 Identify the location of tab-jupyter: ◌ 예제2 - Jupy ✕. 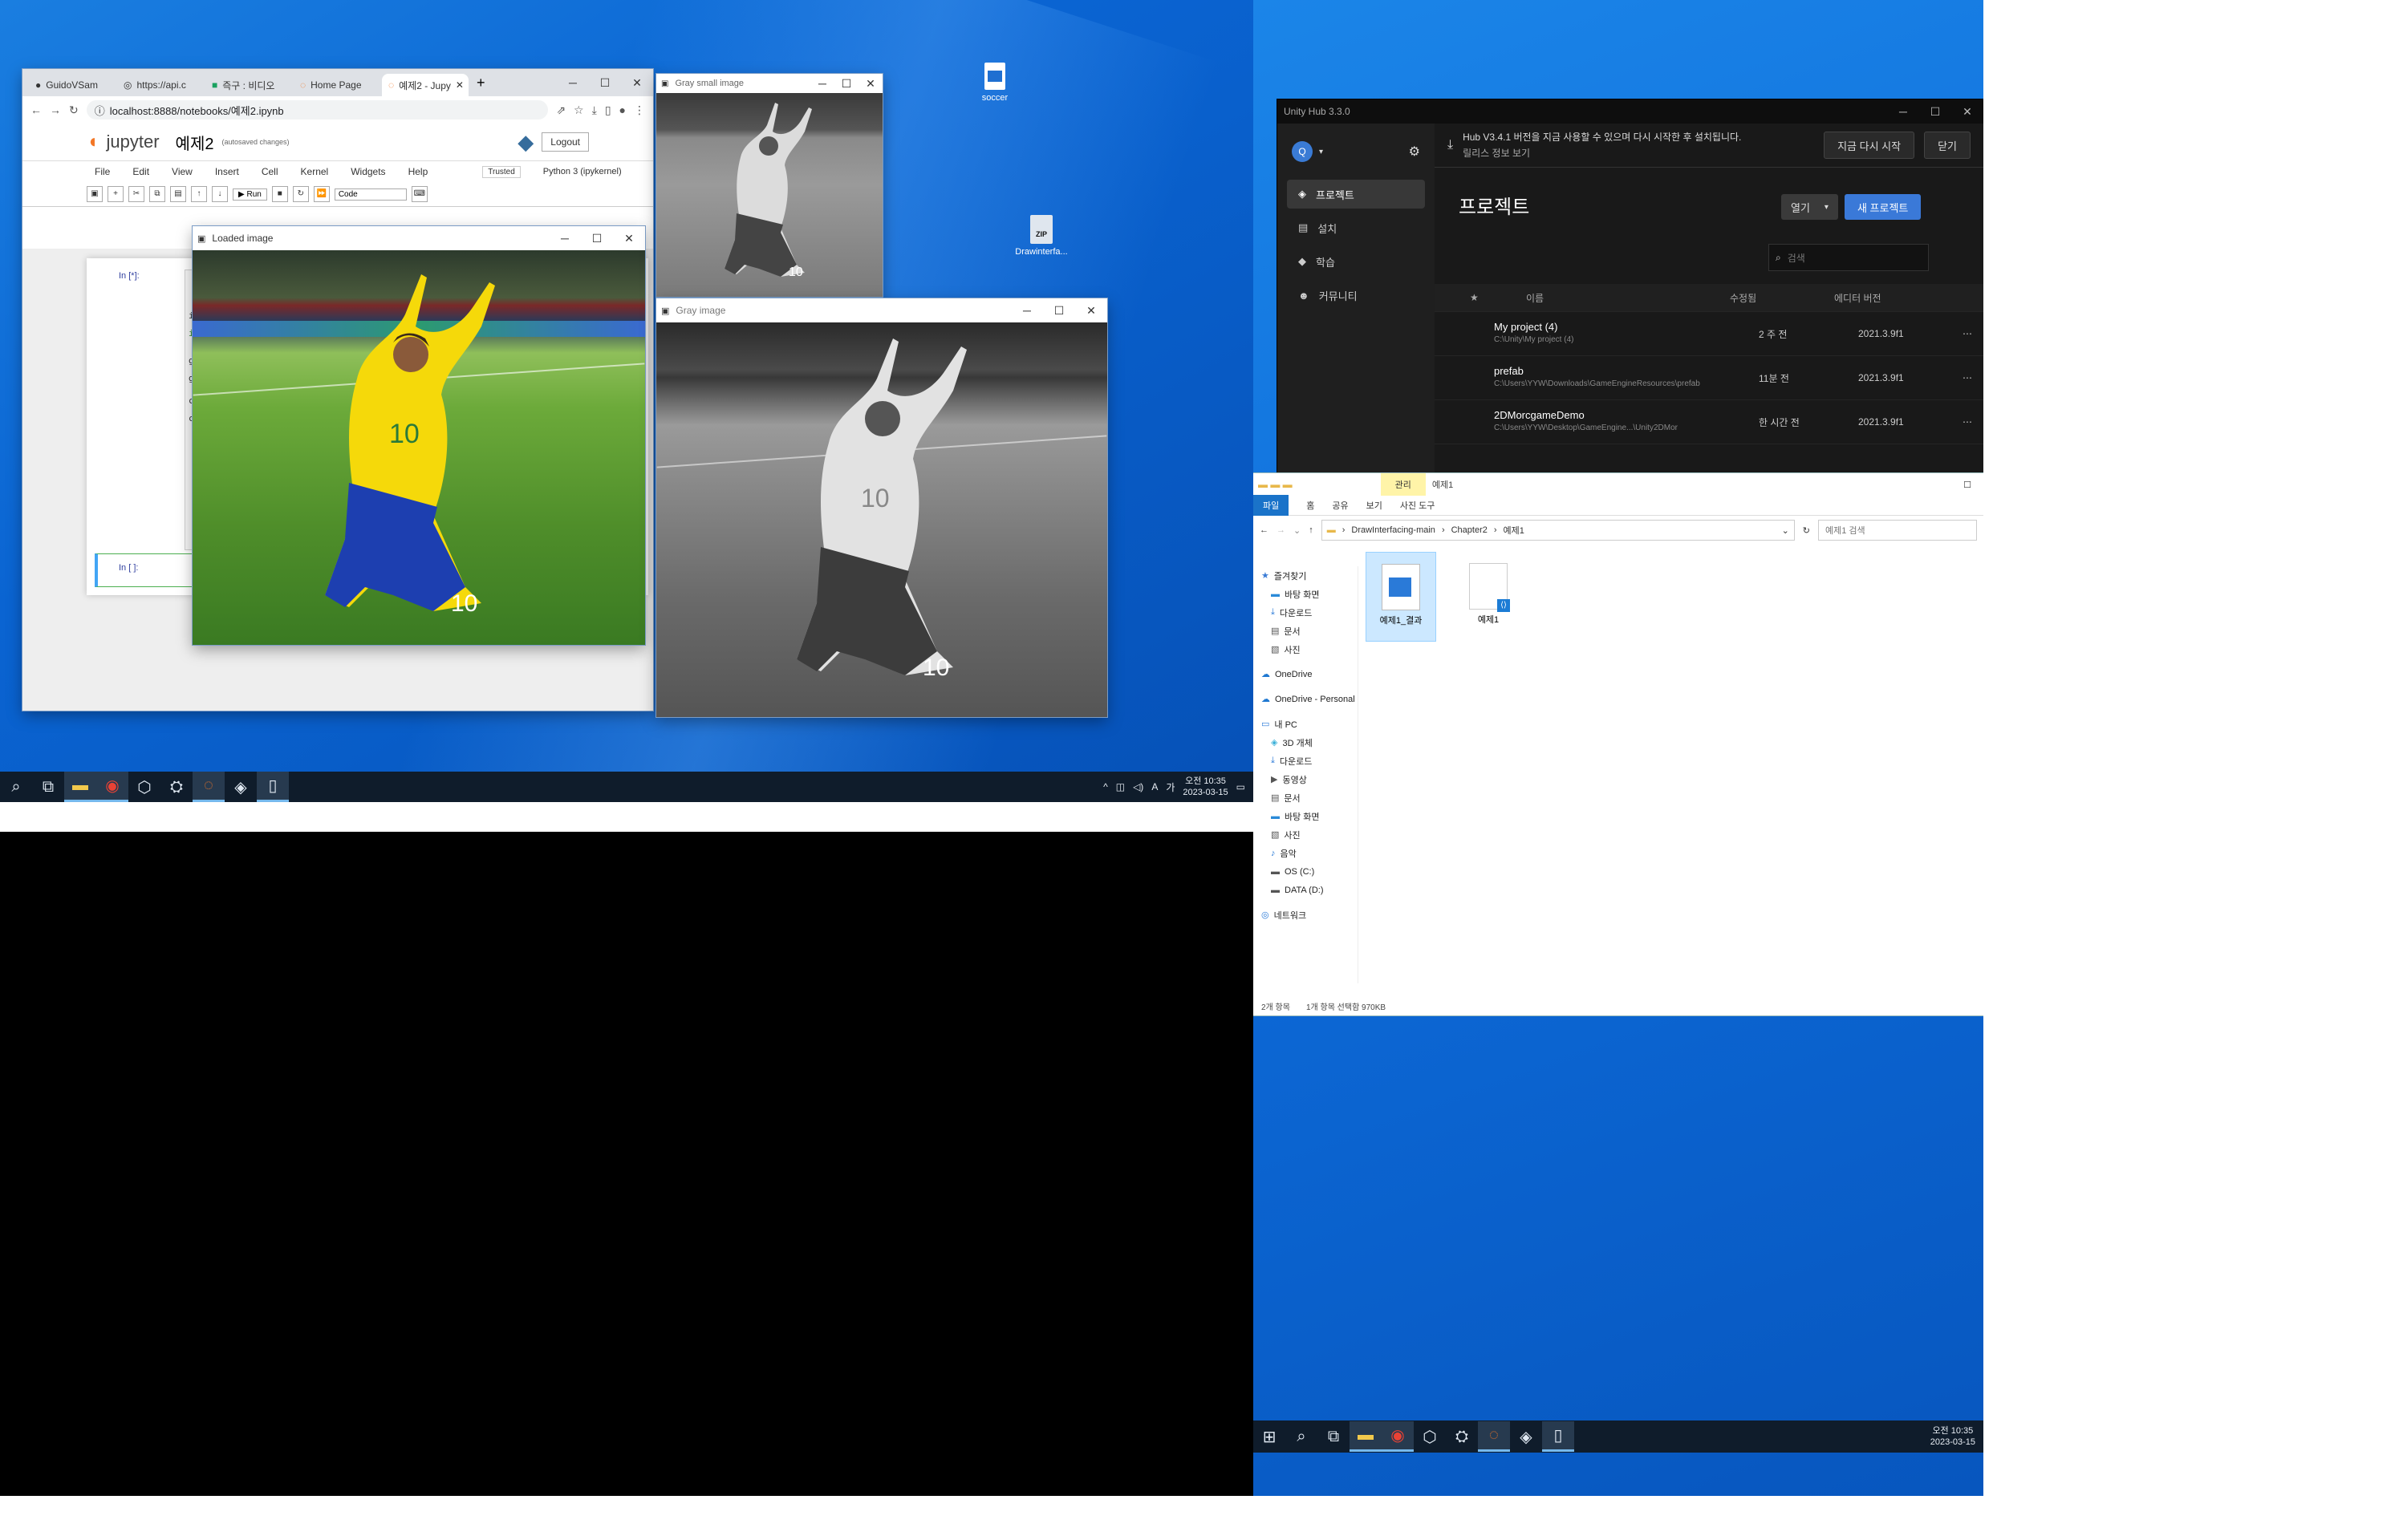
(425, 85).